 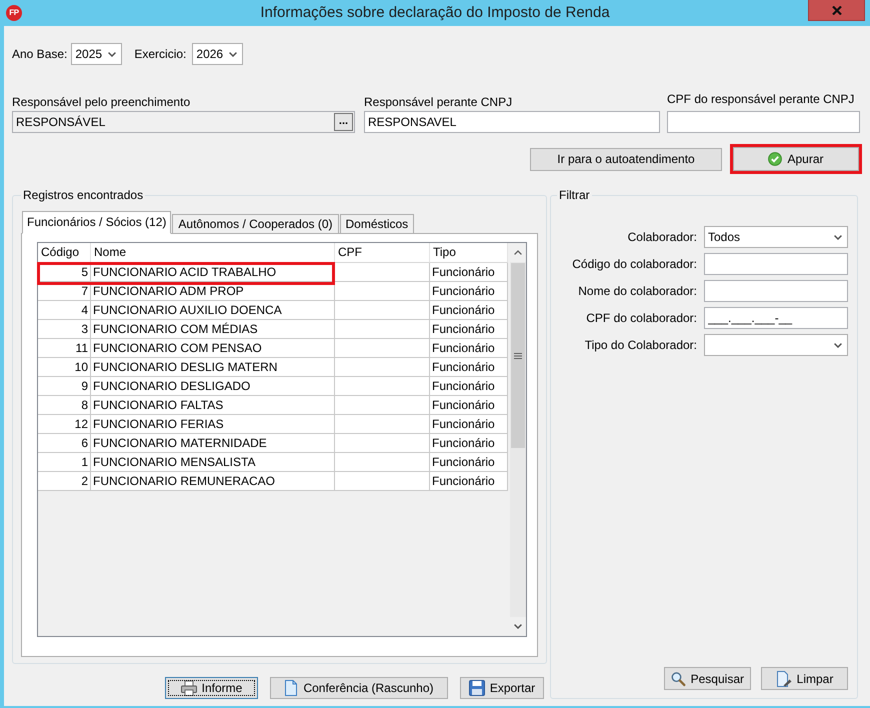 What do you see at coordinates (776, 345) in the screenshot?
I see `collaborator-type-select` at bounding box center [776, 345].